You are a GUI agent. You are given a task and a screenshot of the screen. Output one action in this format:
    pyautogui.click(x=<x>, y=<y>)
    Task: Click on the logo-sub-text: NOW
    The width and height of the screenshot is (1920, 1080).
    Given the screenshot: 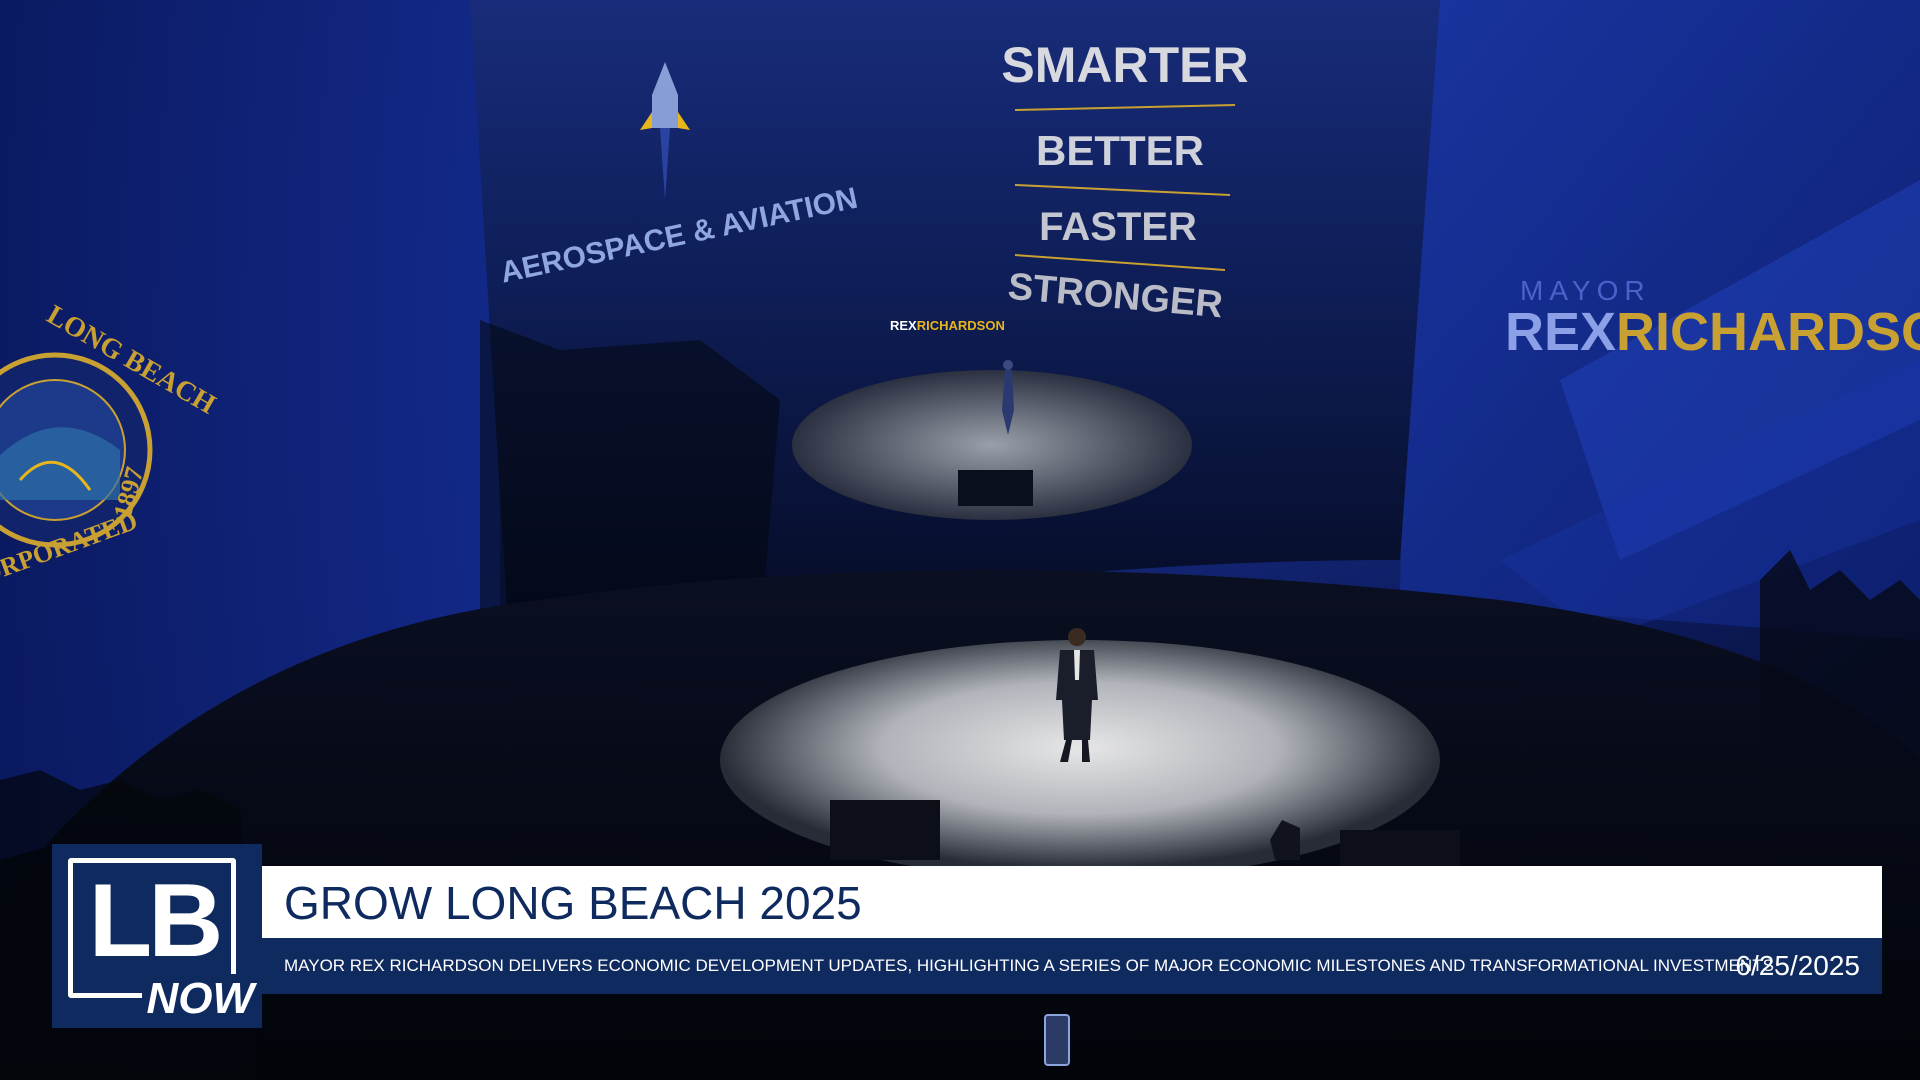 What is the action you would take?
    pyautogui.click(x=200, y=999)
    